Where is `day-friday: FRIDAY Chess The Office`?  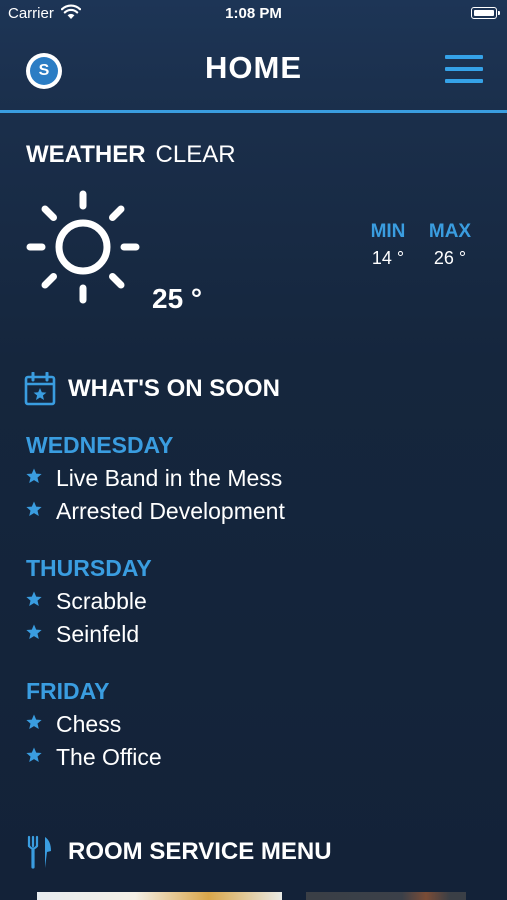 day-friday: FRIDAY Chess The Office is located at coordinates (94, 727).